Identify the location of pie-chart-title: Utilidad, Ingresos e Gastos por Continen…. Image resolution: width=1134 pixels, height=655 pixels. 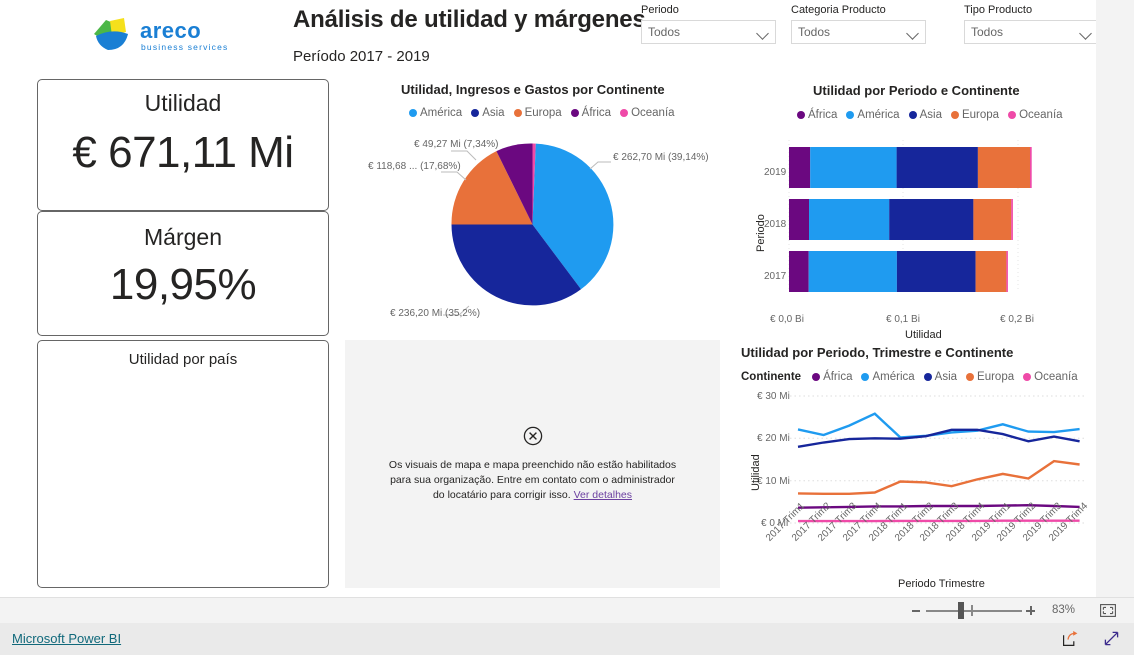
(533, 89).